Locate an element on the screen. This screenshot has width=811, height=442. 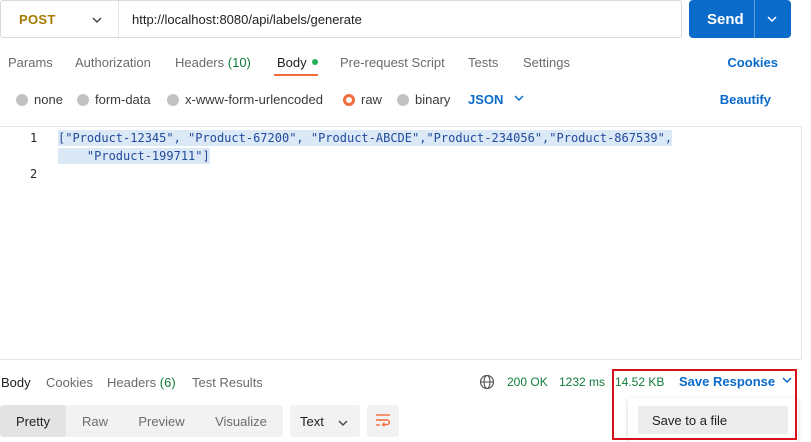
view-mode-group: Pretty Raw Preview Visualize is located at coordinates (141, 421).